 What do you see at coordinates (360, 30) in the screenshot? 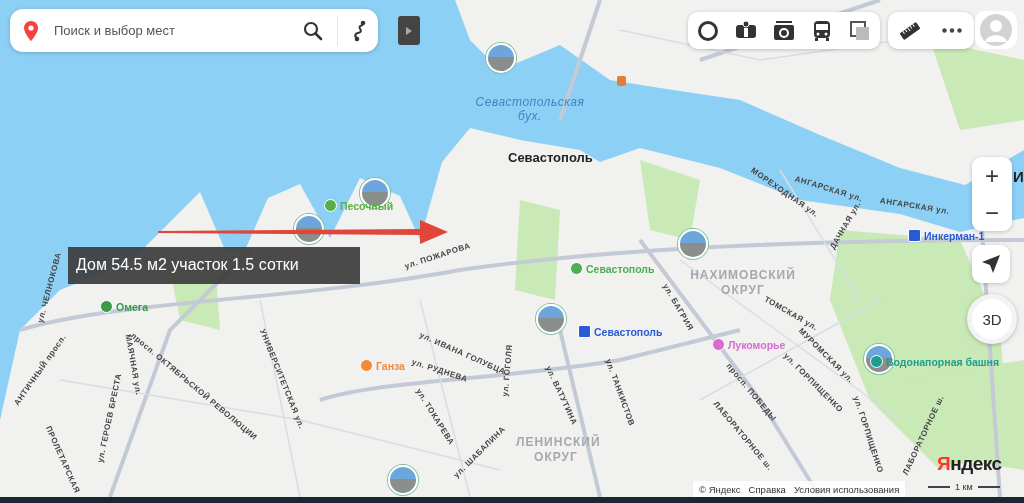
I see `route-icon` at bounding box center [360, 30].